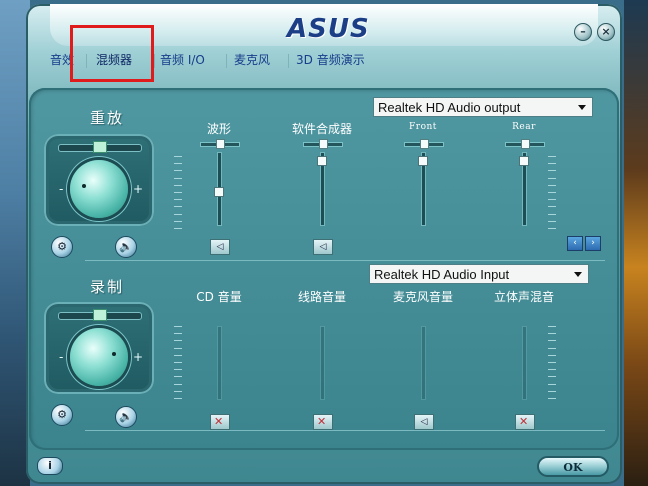 The width and height of the screenshot is (648, 486). What do you see at coordinates (422, 297) in the screenshot?
I see `record-channel-label: 麦克风音量` at bounding box center [422, 297].